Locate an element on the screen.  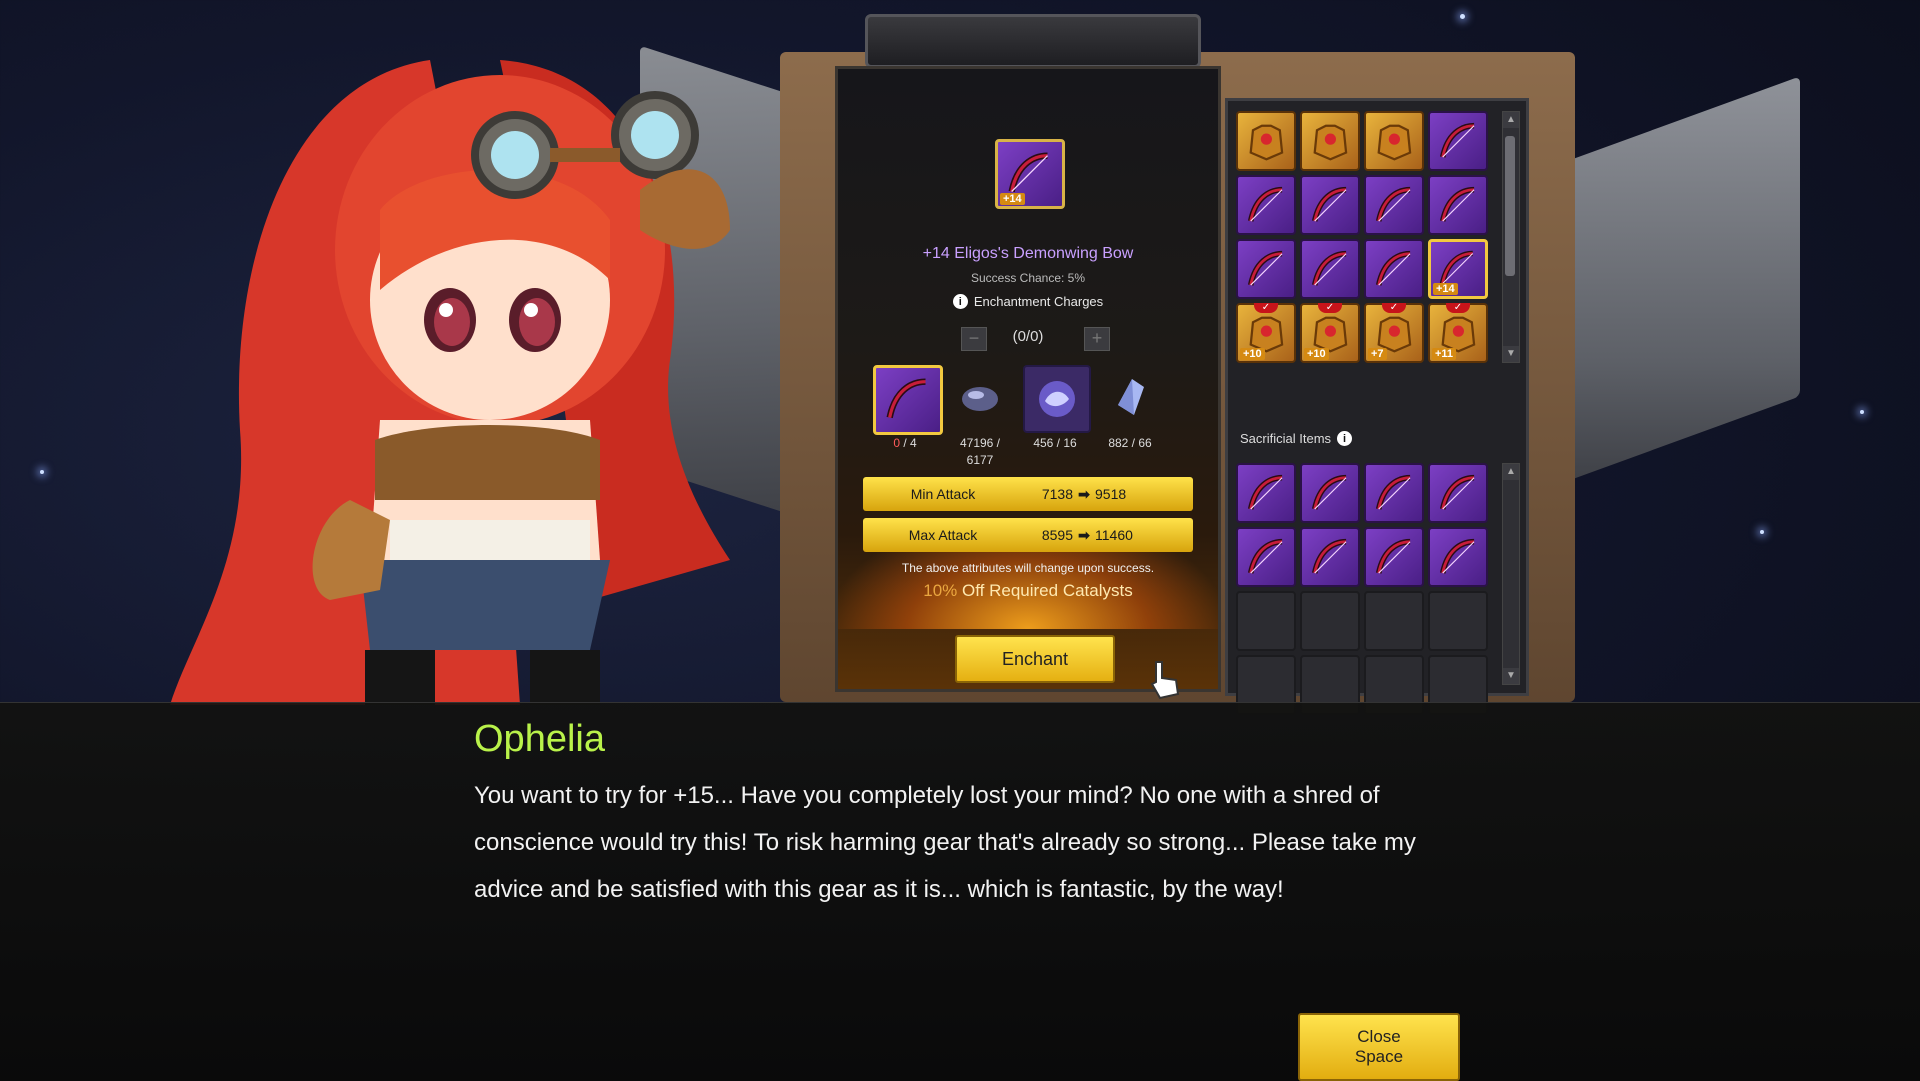
sacrificial-items-header: Sacrificial Items i is located at coordinates (1296, 438).